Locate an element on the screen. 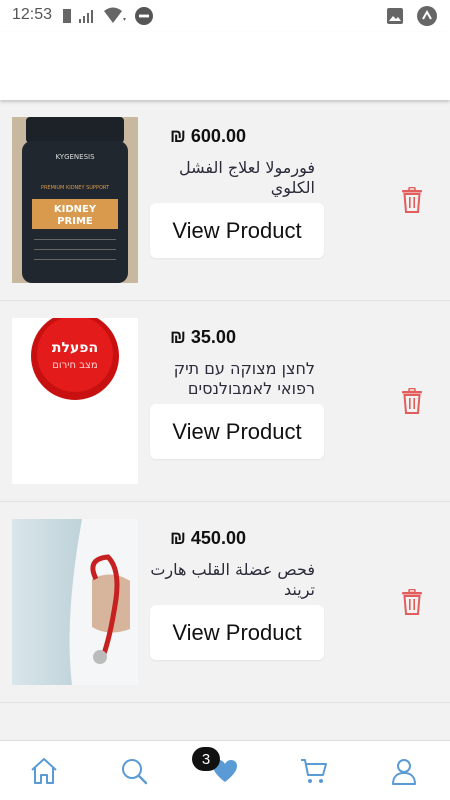  search-icon is located at coordinates (135, 772).